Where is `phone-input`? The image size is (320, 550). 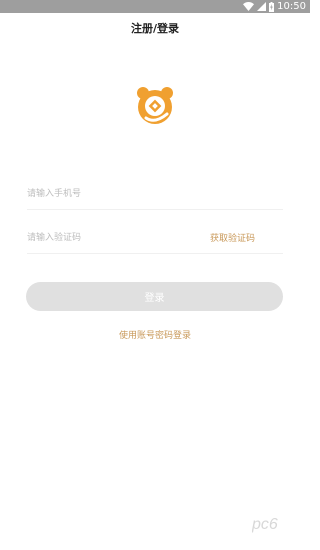 phone-input is located at coordinates (112, 194).